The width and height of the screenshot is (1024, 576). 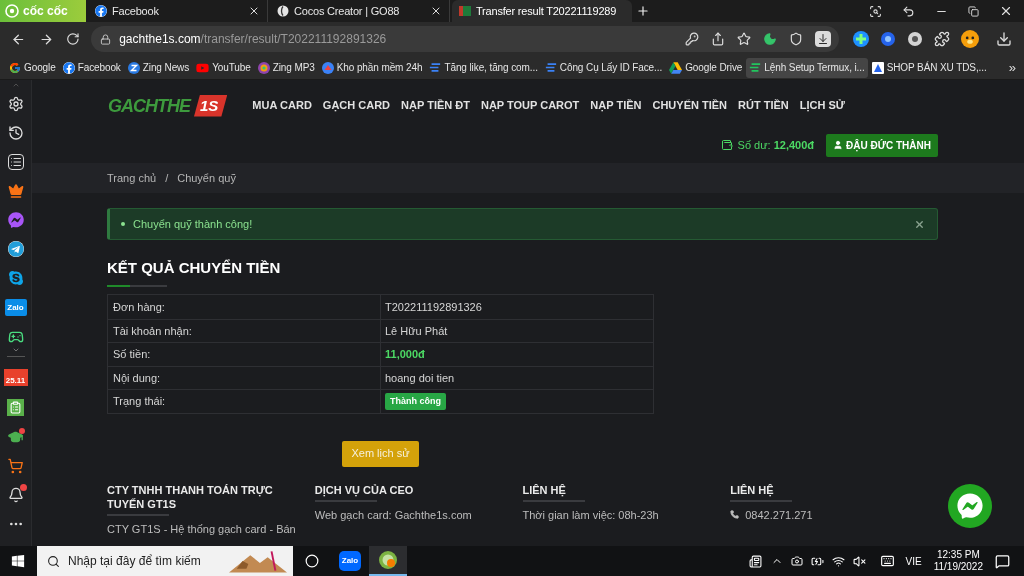 What do you see at coordinates (73, 39) in the screenshot?
I see `reload-icon` at bounding box center [73, 39].